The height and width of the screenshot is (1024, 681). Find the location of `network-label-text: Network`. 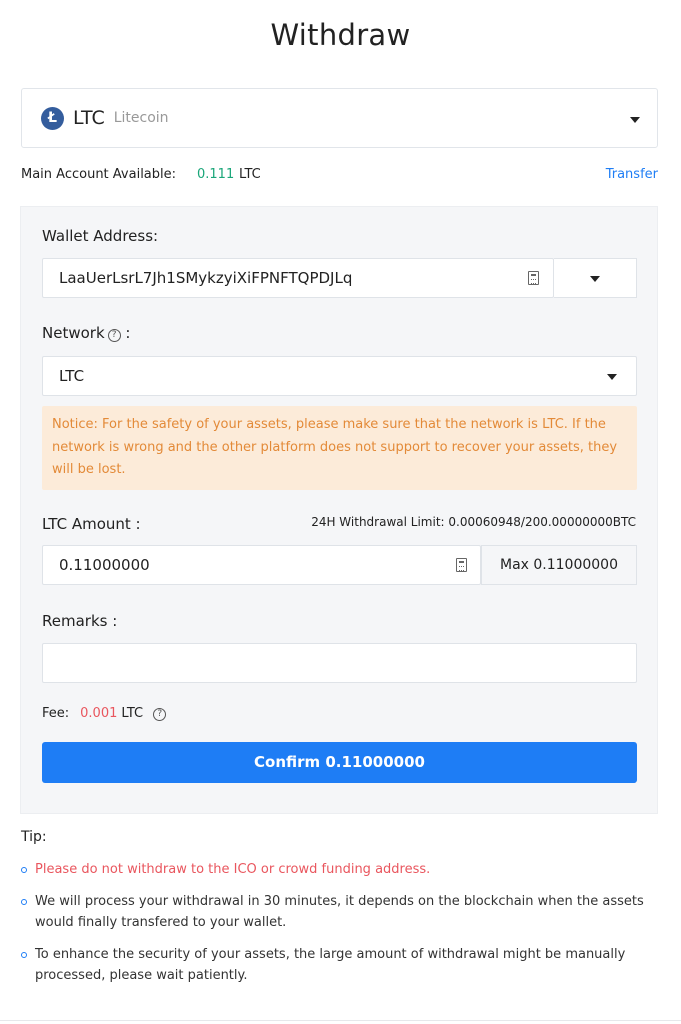

network-label-text: Network is located at coordinates (73, 333).